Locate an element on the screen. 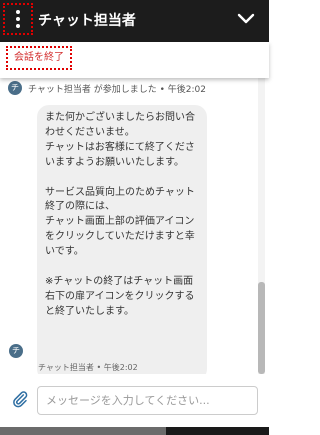 The image size is (320, 435). chat-header: チャット担当者 is located at coordinates (134, 21).